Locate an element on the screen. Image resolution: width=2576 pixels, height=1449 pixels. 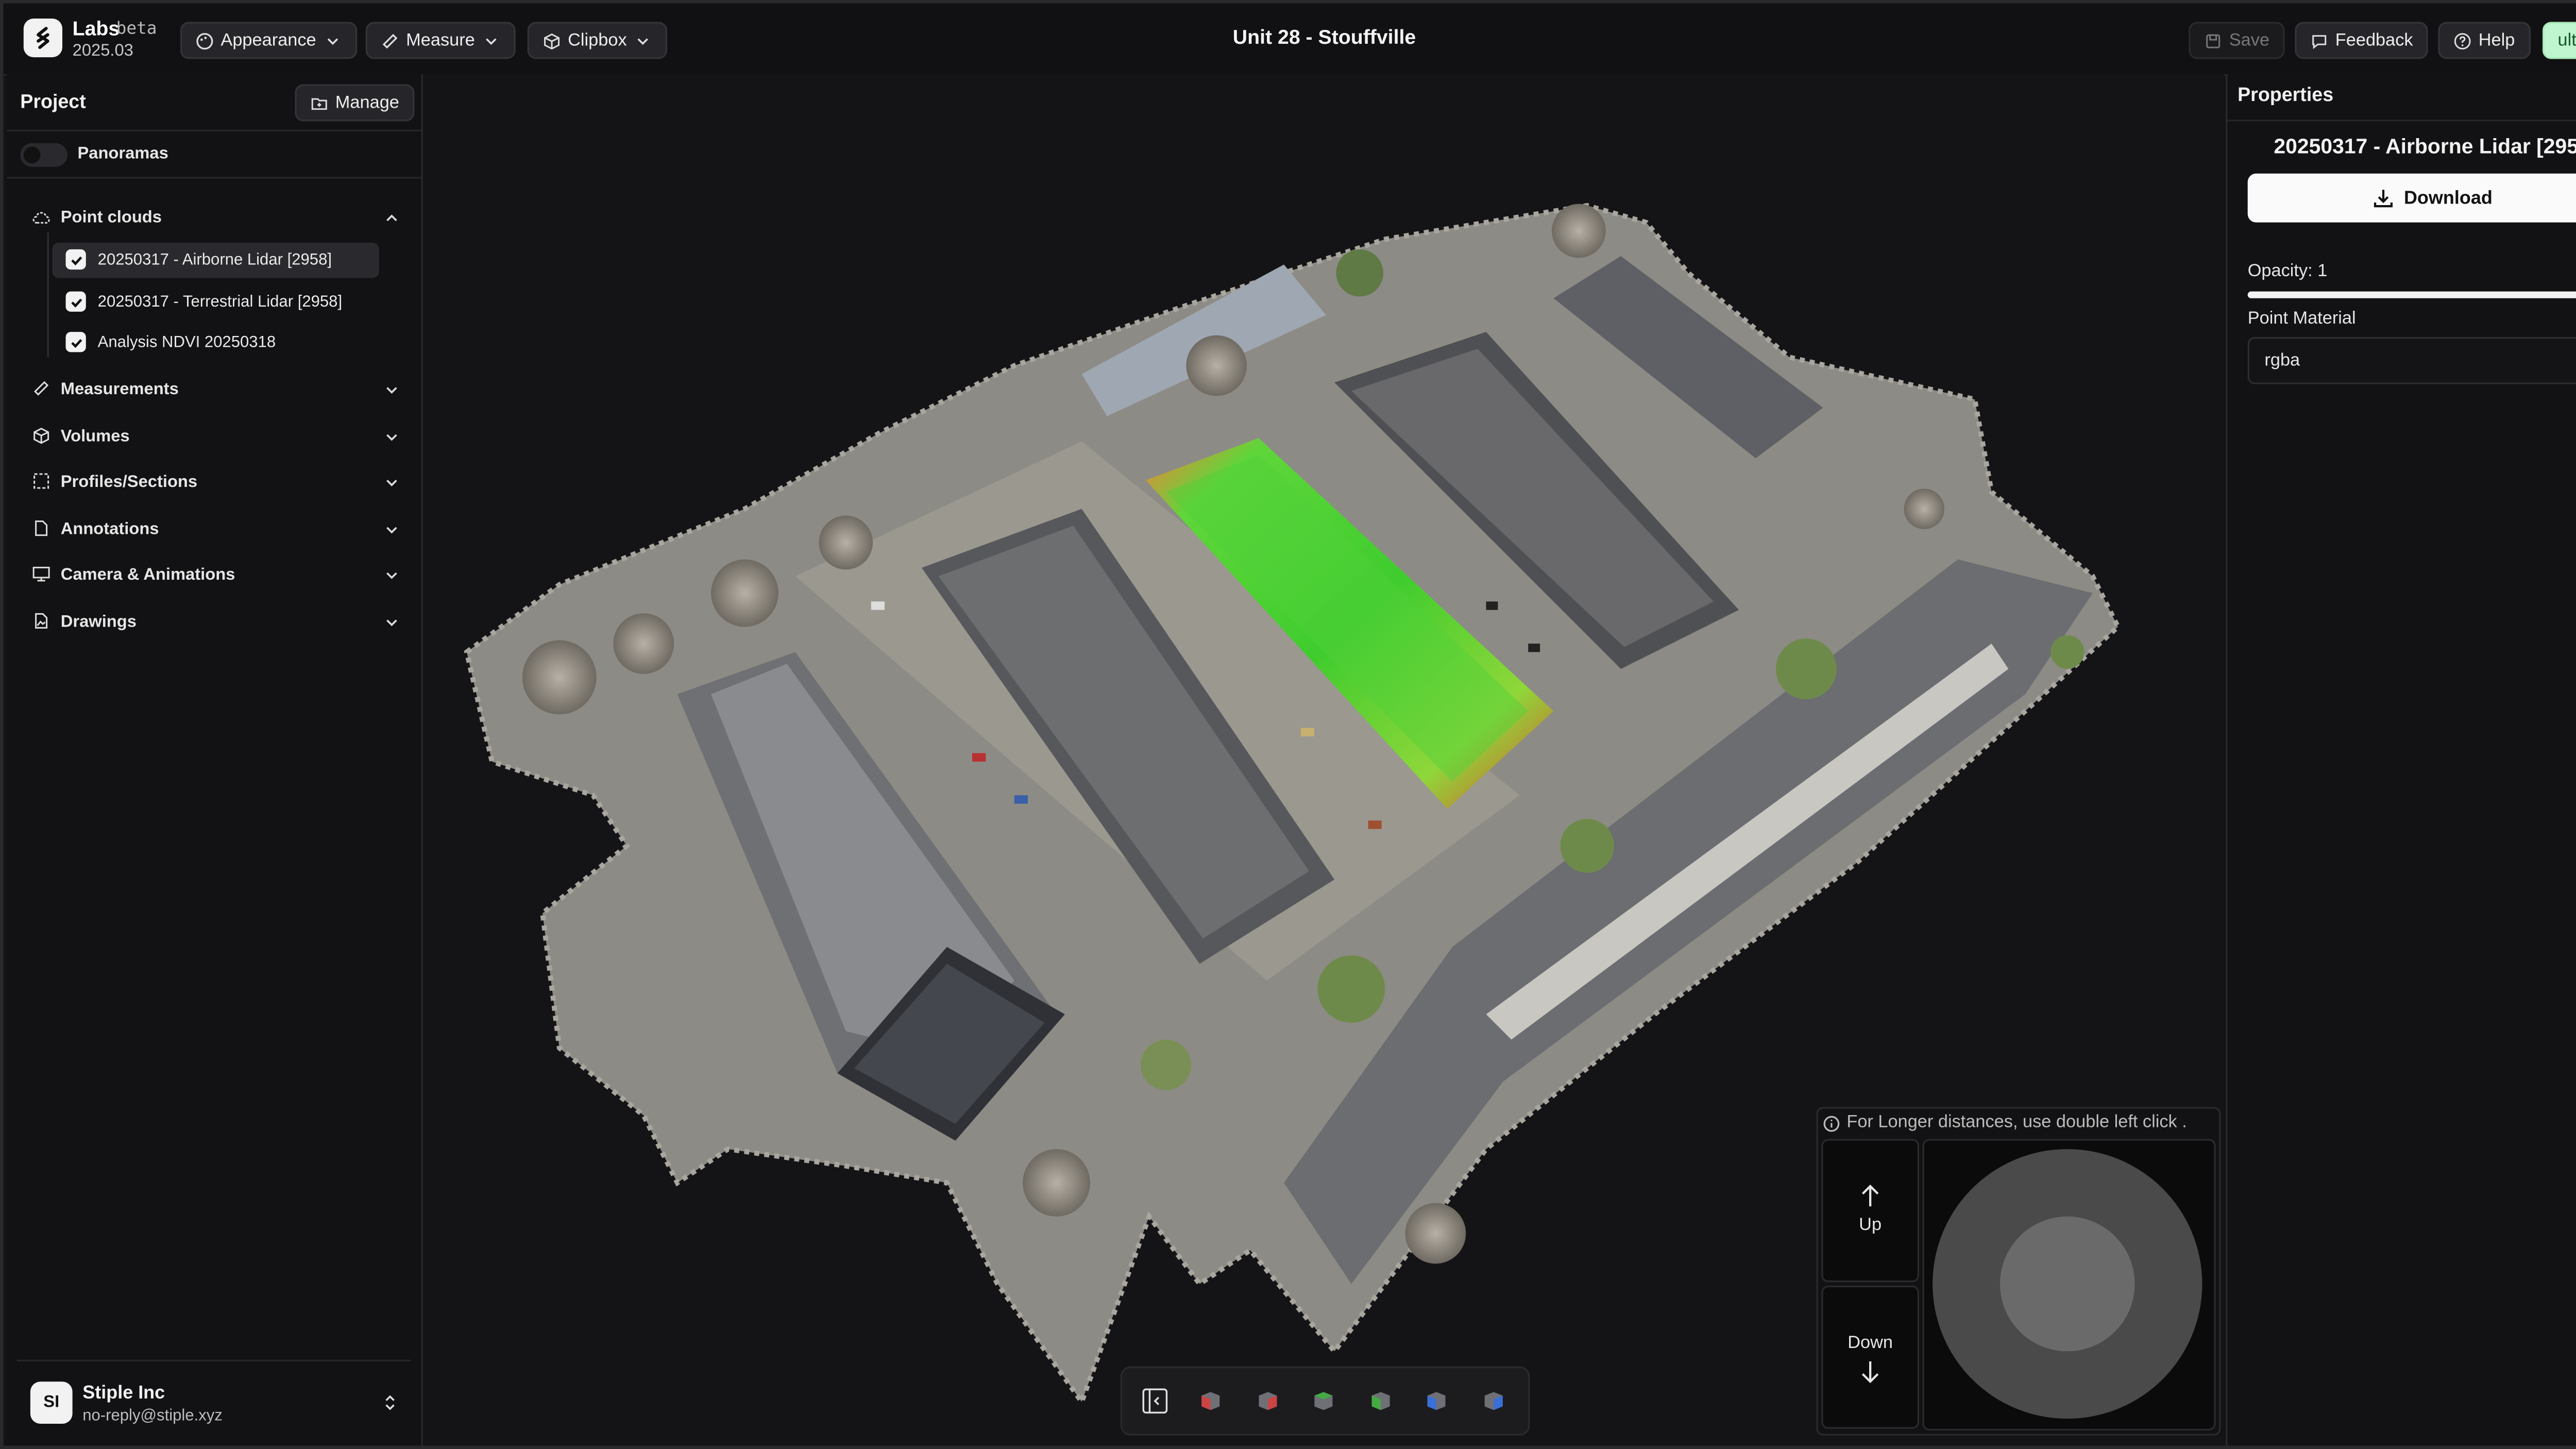
view-cube-left-icon is located at coordinates (1381, 1400).